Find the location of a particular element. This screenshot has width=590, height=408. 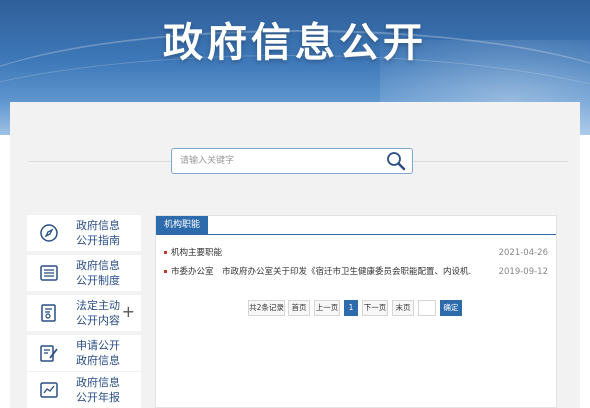

search-bar is located at coordinates (292, 161).